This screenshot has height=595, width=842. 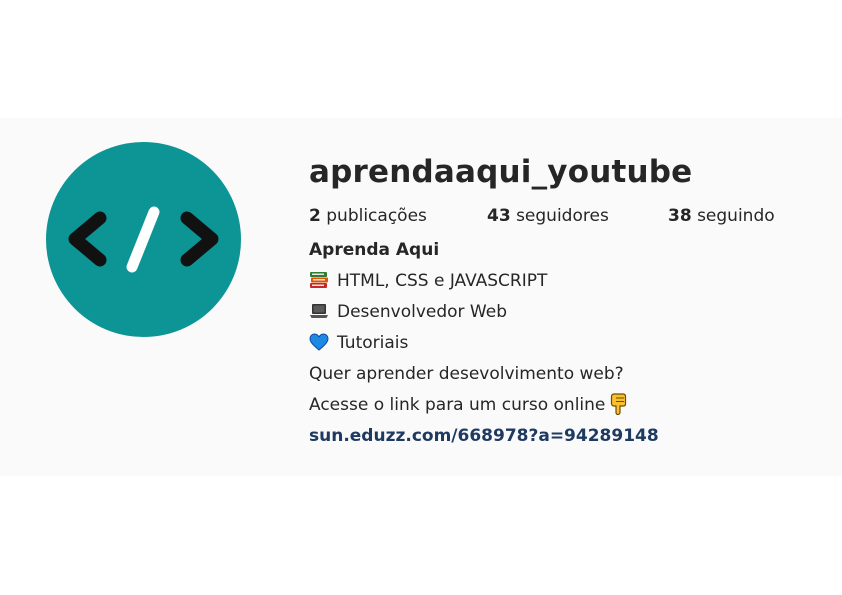 What do you see at coordinates (680, 216) in the screenshot?
I see `following-count: 38` at bounding box center [680, 216].